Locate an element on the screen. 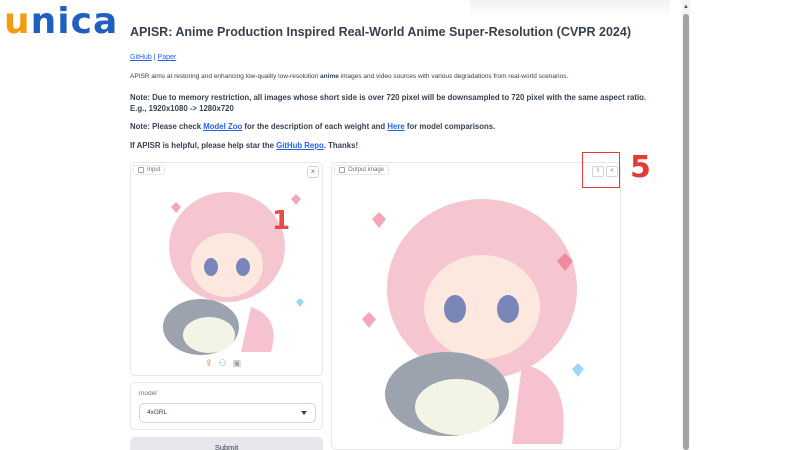 The width and height of the screenshot is (800, 450). top-fade is located at coordinates (570, 8).